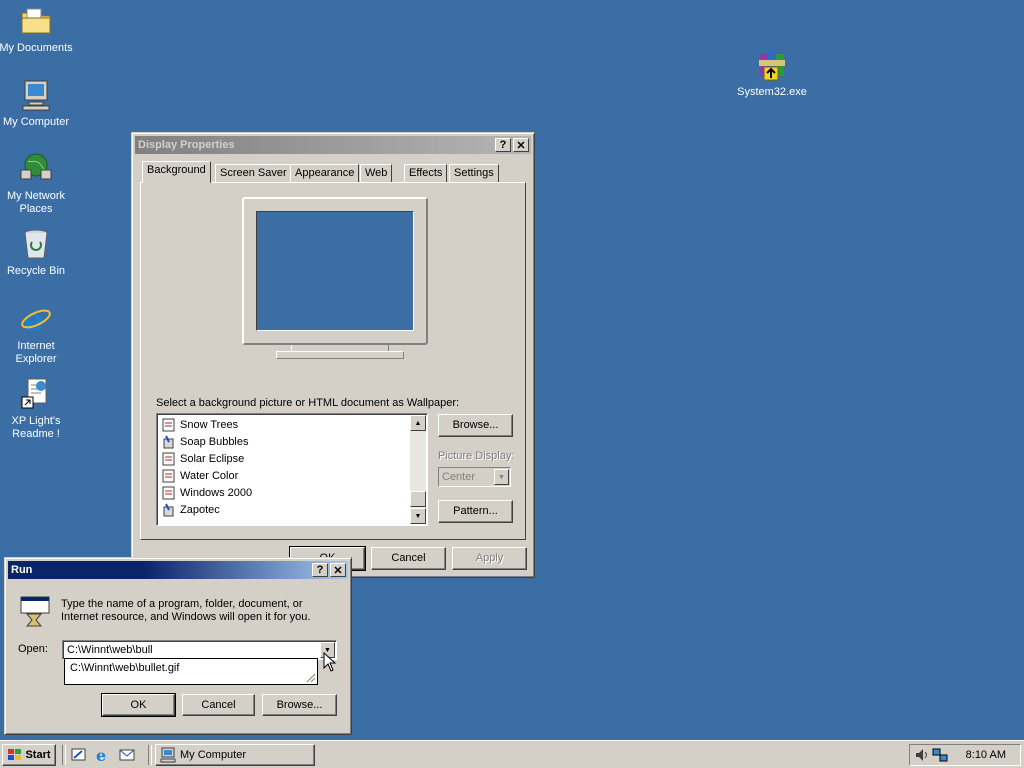  I want to click on folder-documents-icon, so click(36, 21).